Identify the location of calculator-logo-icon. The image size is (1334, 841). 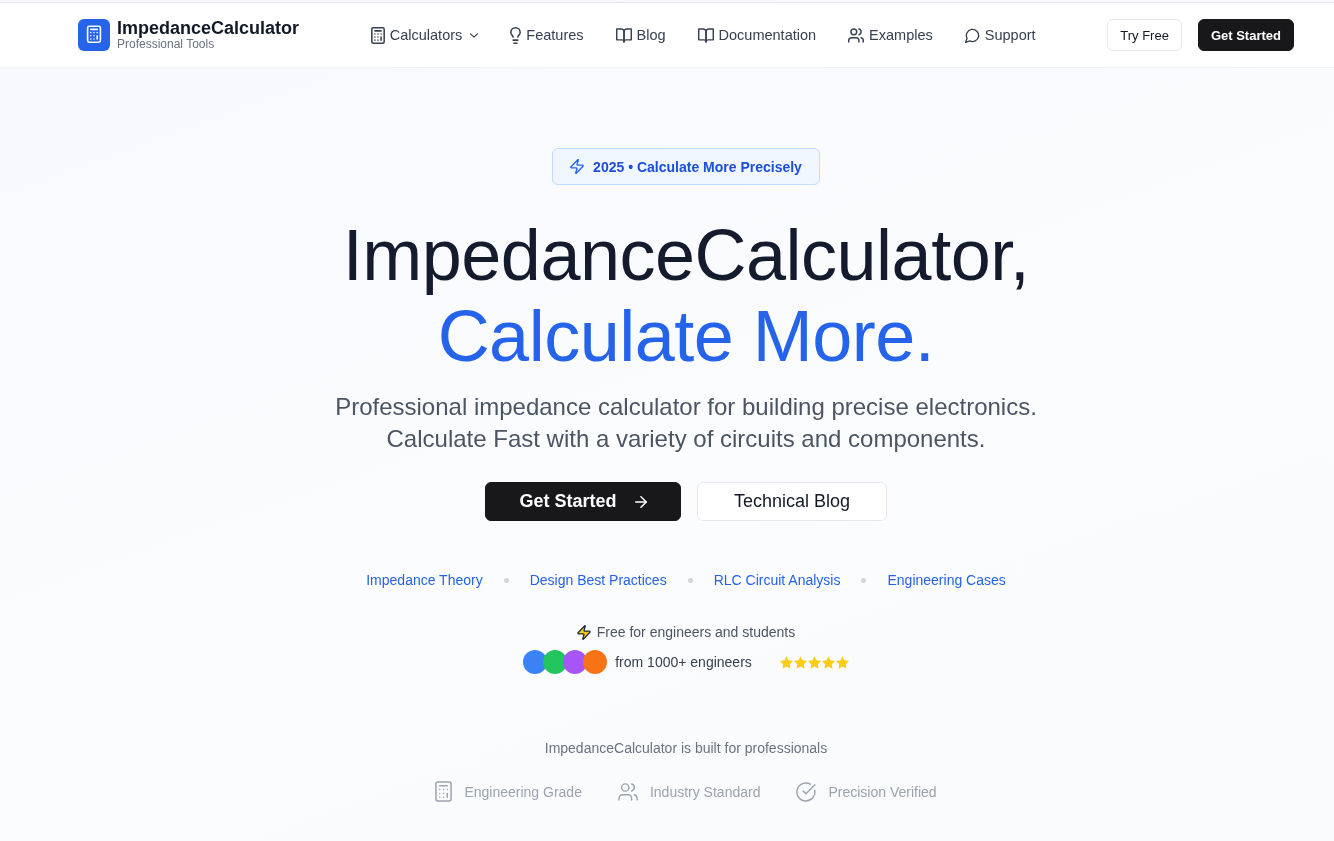
(94, 35).